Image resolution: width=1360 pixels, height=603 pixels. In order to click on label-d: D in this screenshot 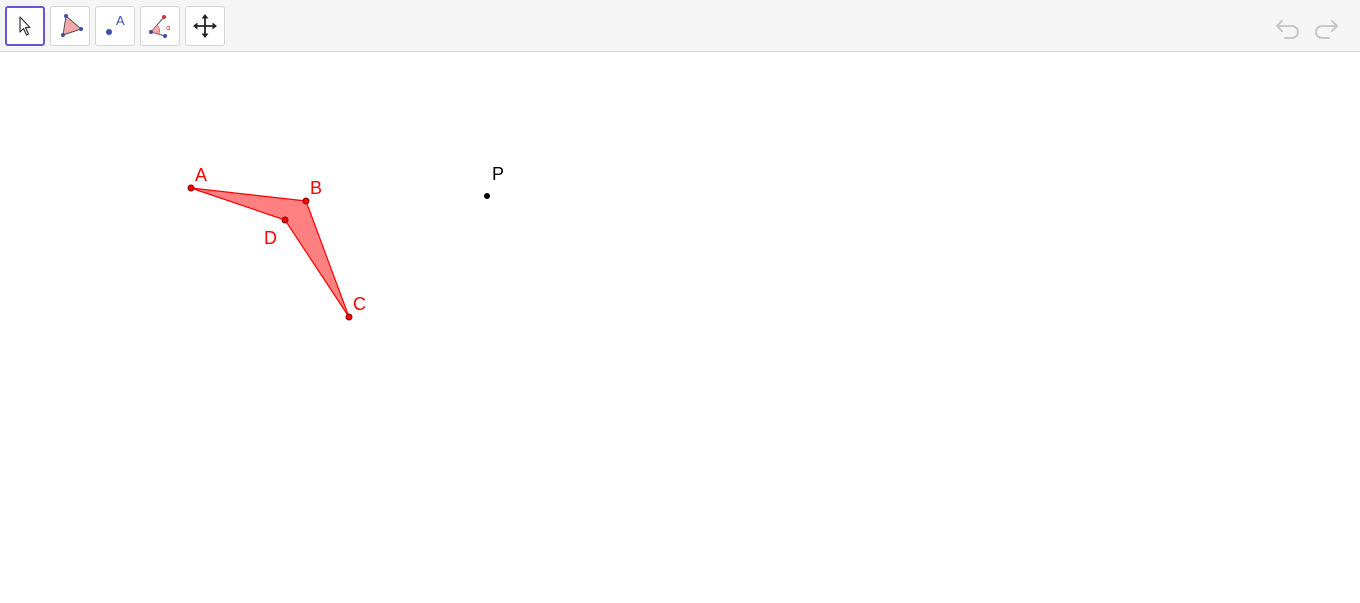, I will do `click(270, 238)`.